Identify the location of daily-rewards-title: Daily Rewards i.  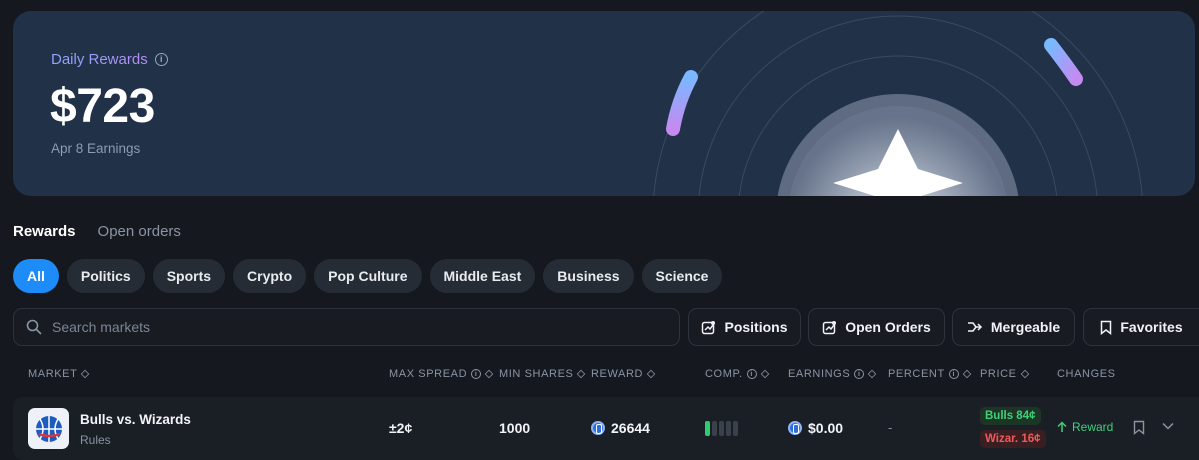
(109, 59).